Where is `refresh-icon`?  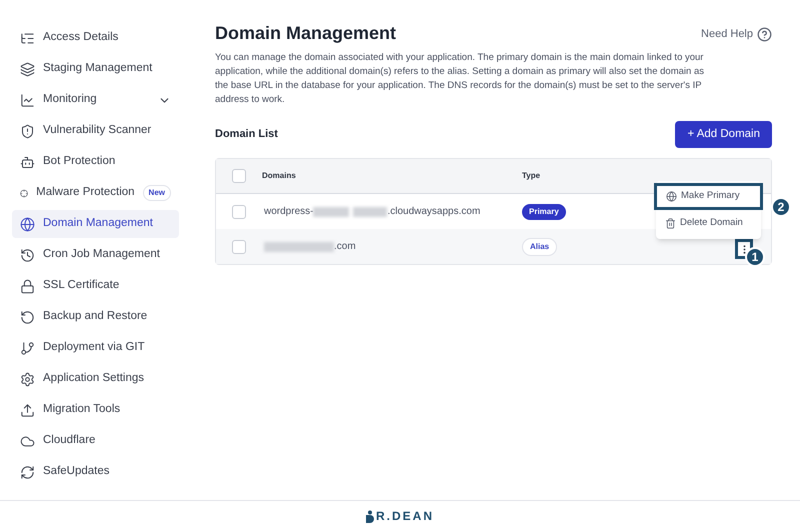 refresh-icon is located at coordinates (27, 472).